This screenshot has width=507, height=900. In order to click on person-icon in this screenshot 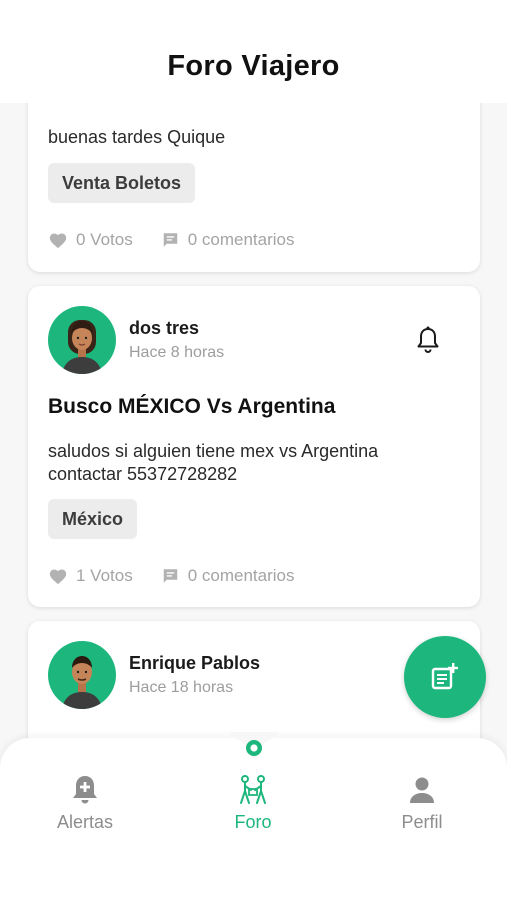, I will do `click(422, 790)`.